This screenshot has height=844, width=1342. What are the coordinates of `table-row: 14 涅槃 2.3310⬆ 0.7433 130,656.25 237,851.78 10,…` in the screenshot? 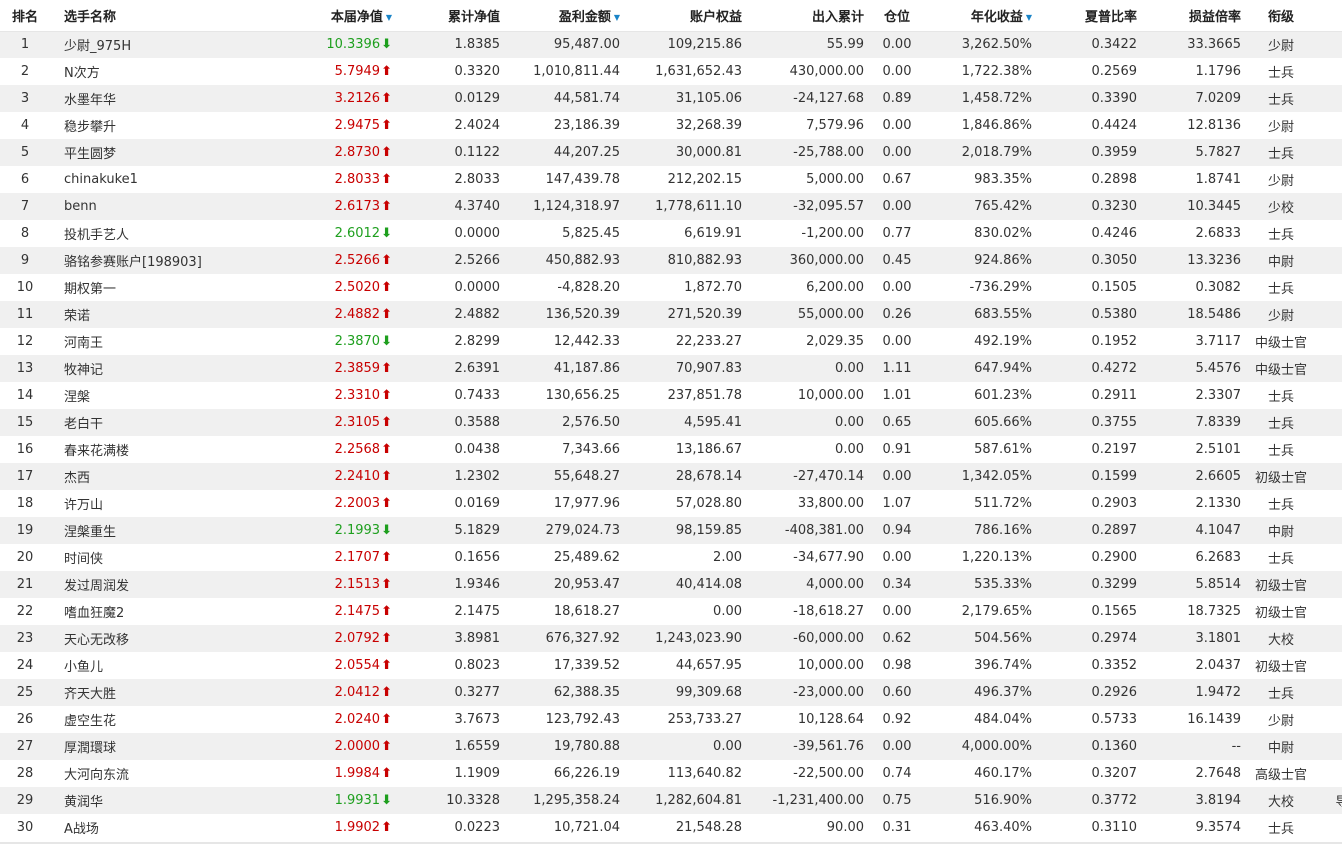 It's located at (671, 395).